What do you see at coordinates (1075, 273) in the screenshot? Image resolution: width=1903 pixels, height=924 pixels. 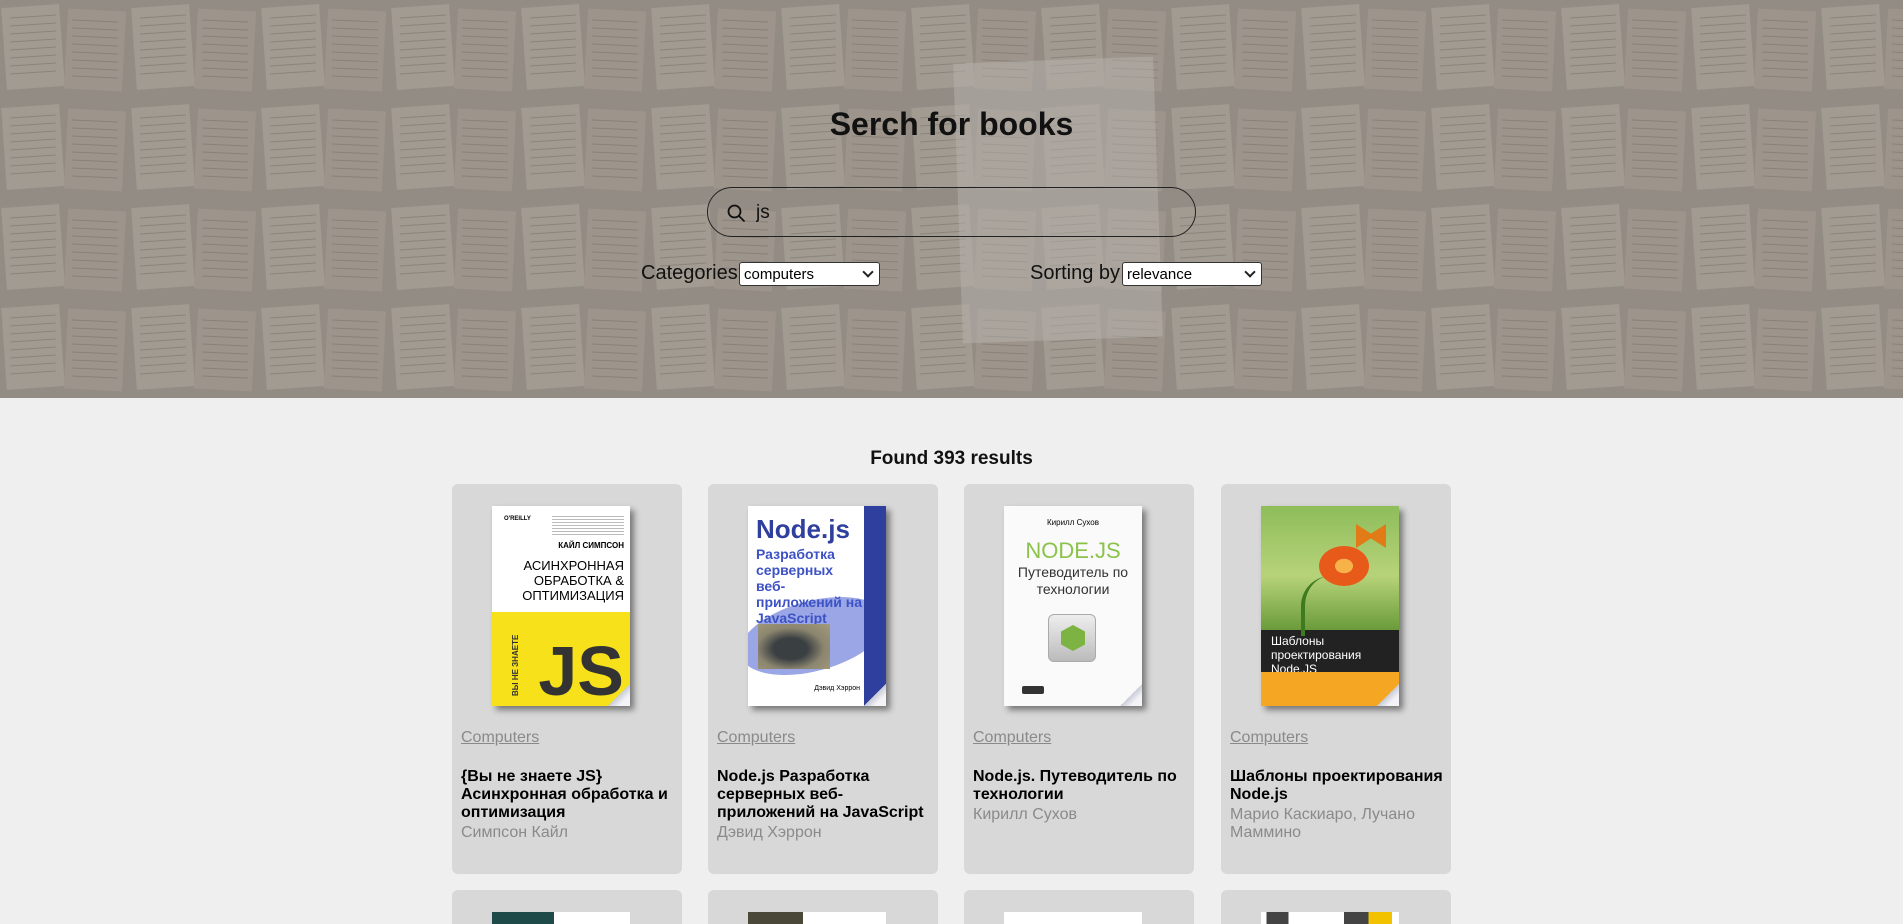 I see `sorting-label: Sorting by` at bounding box center [1075, 273].